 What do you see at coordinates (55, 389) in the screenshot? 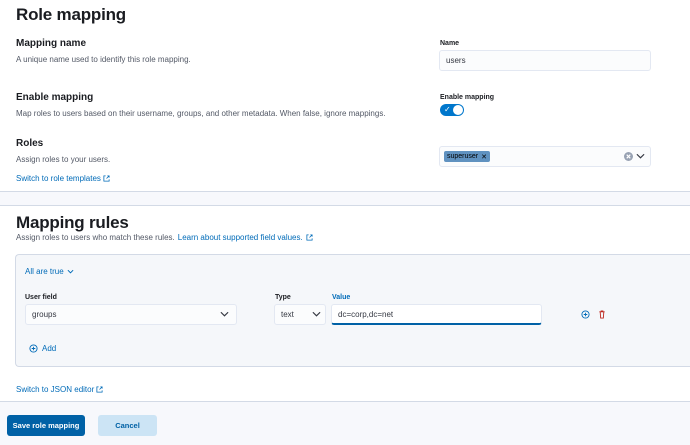
I see `switch-to-json-editor-label: Switch to JSON editor` at bounding box center [55, 389].